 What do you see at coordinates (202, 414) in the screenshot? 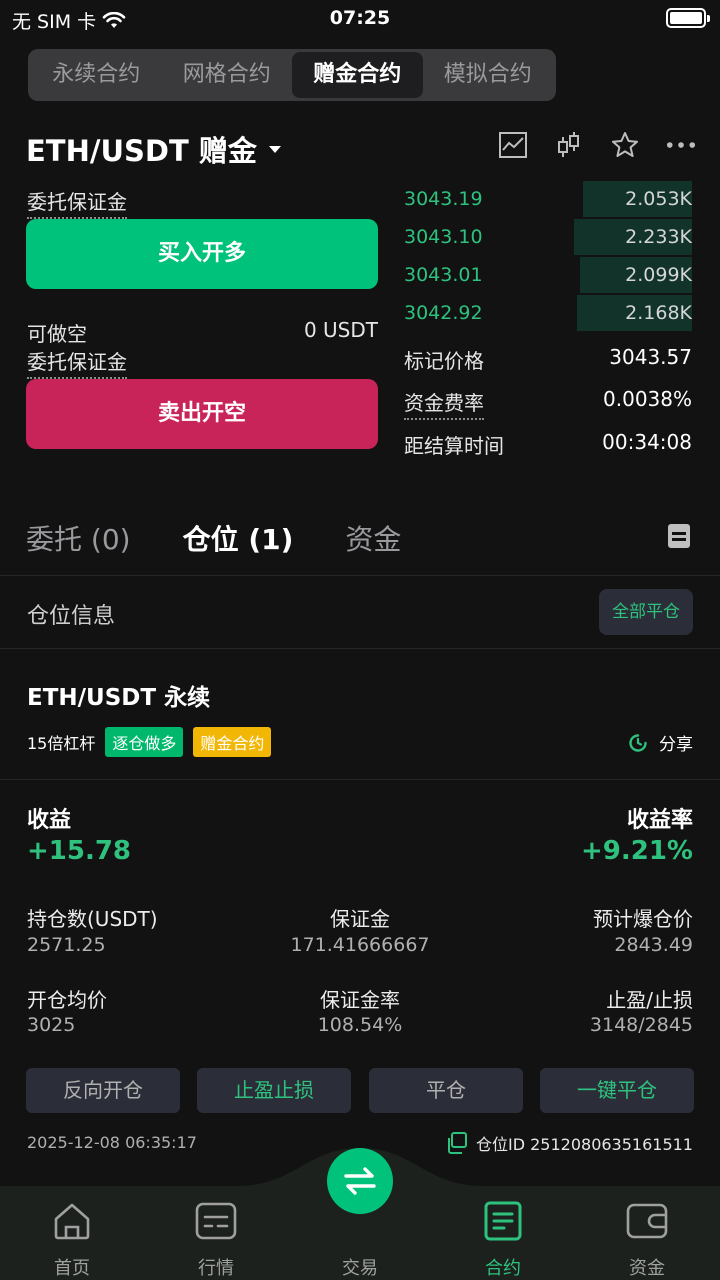
I see `sell-short-button: 卖出开空` at bounding box center [202, 414].